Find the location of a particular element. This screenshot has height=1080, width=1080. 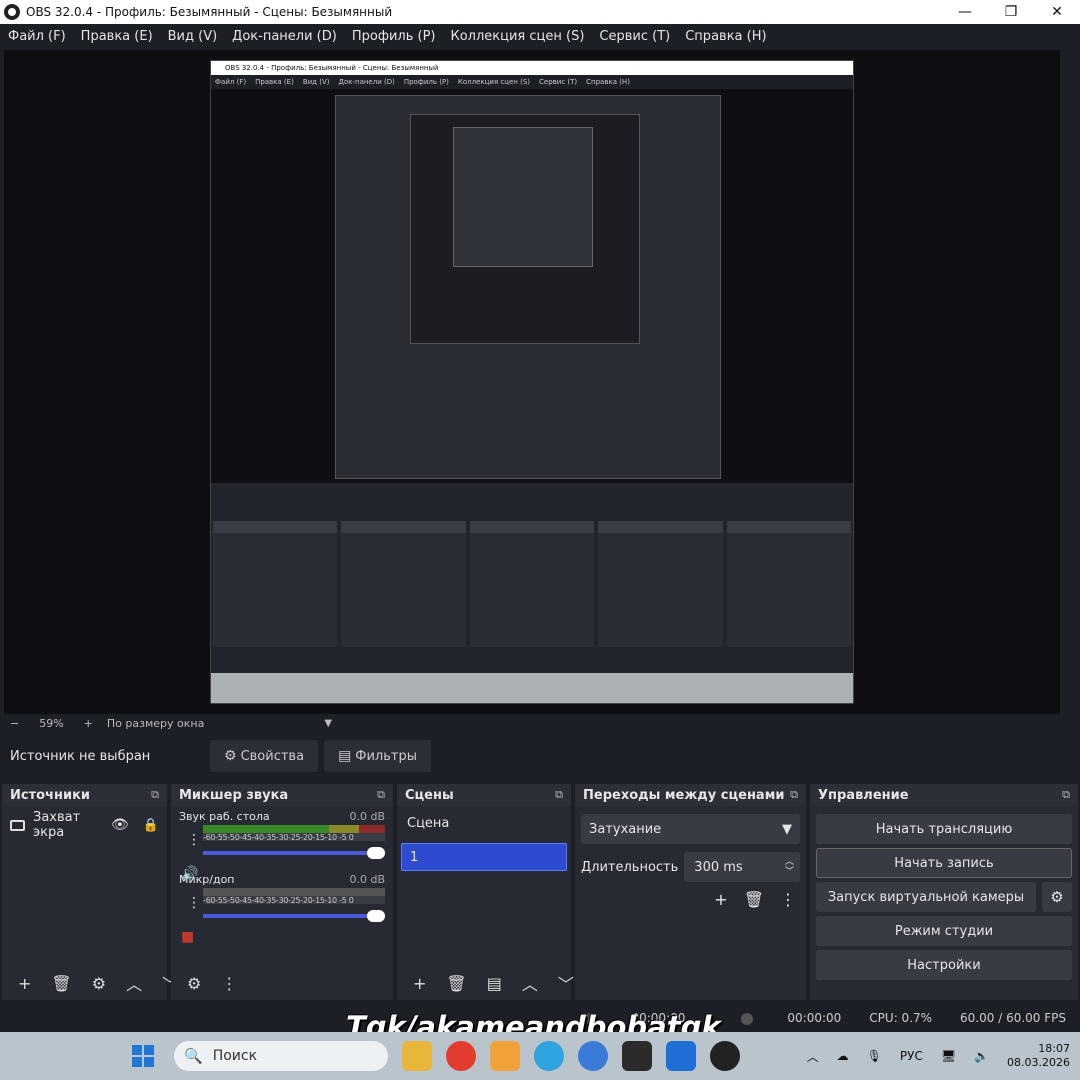

transition-tools: + 🗑 ⋮ is located at coordinates (690, 895).